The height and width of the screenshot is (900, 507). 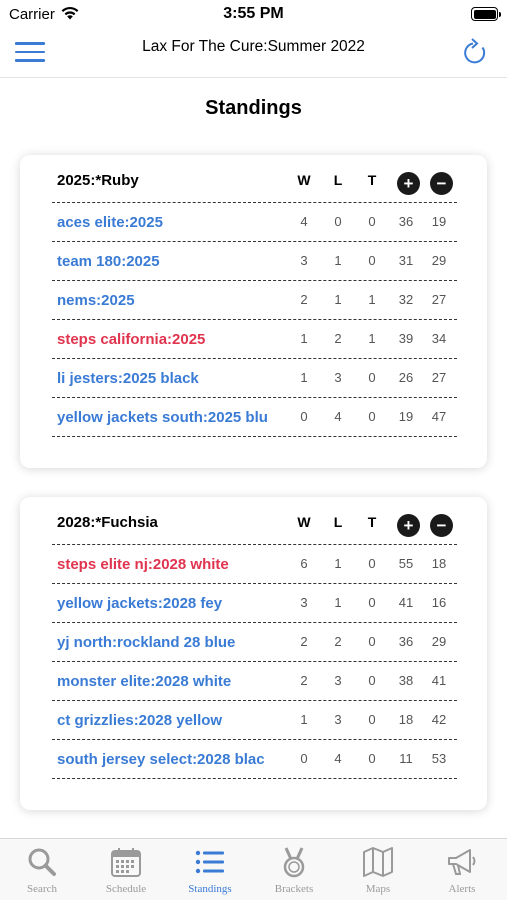 What do you see at coordinates (253, 15) in the screenshot?
I see `status-bar: Carrier 3:55 PM` at bounding box center [253, 15].